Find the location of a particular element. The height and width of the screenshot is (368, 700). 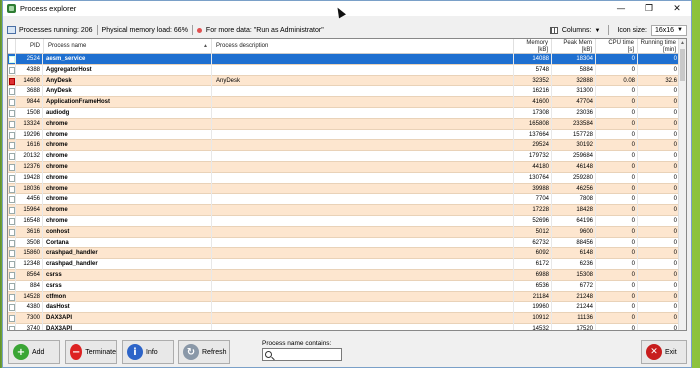

header-cpu-time: CPU time [s] is located at coordinates (617, 46).